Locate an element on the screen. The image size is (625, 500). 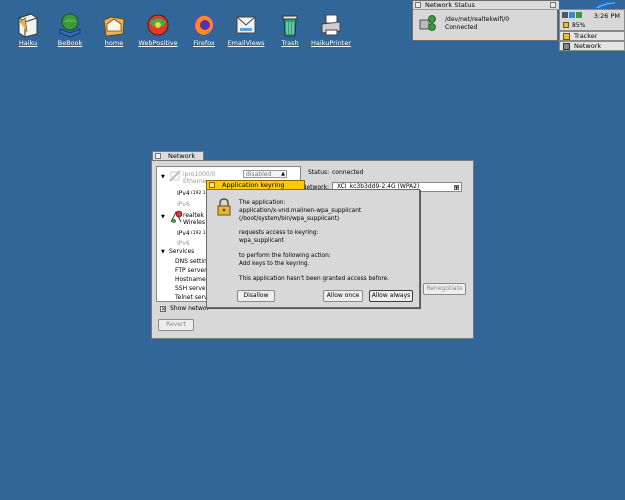
deskbar-clock: 3:26 PM is located at coordinates (607, 16).